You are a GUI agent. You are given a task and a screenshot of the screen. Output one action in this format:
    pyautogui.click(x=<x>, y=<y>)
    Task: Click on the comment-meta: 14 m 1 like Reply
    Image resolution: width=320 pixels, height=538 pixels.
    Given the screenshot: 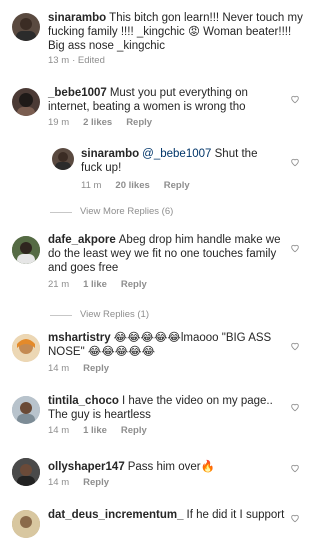 What is the action you would take?
    pyautogui.click(x=104, y=430)
    